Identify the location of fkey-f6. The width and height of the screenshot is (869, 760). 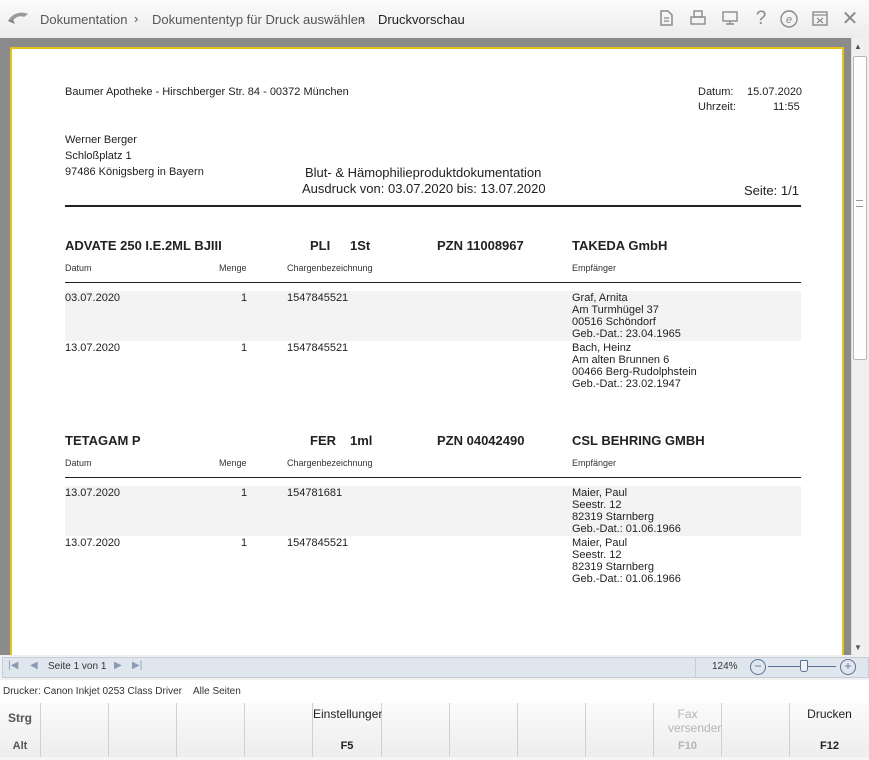
(416, 730).